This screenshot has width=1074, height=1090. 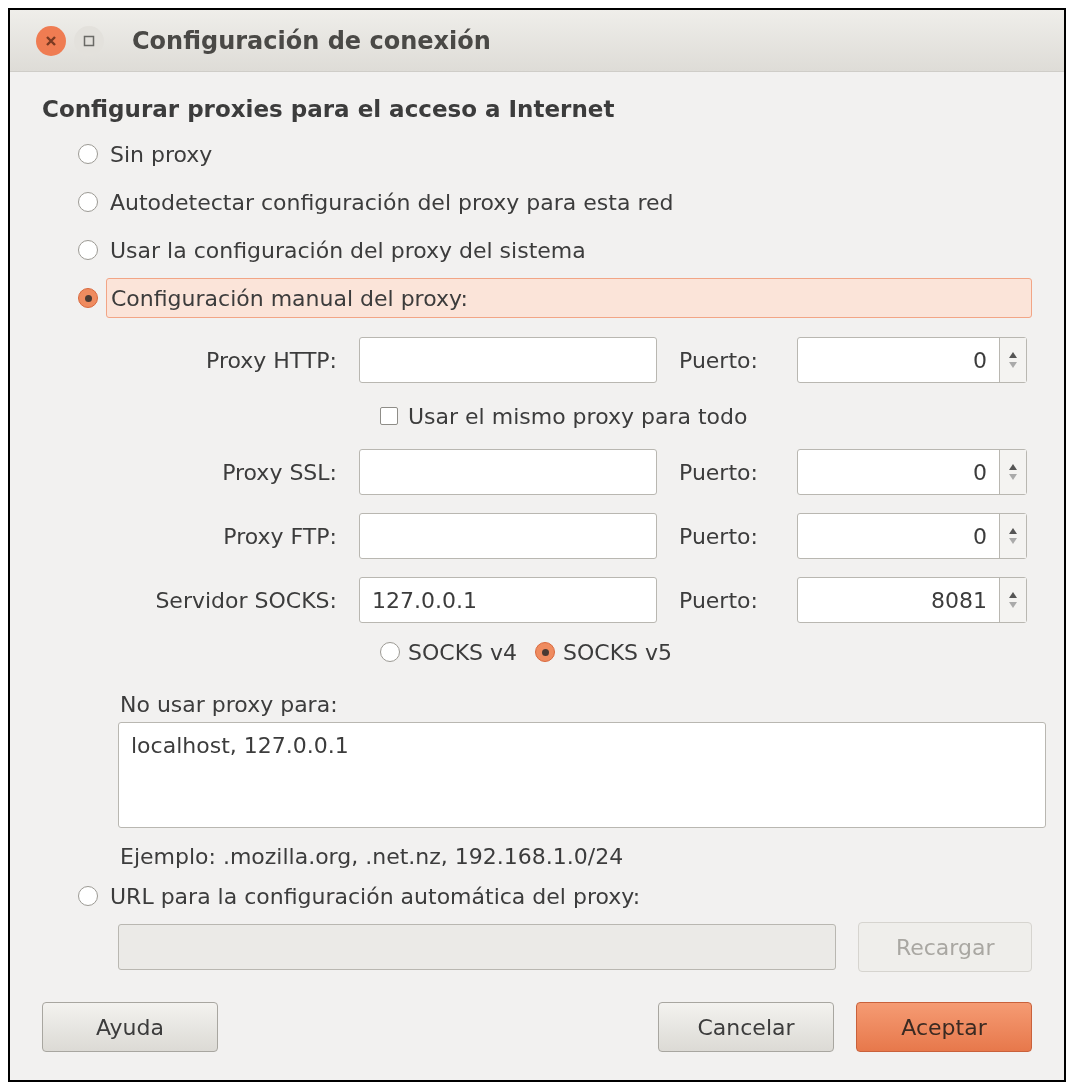 I want to click on radio-label: Usar la configuración del proxy del sistema, so click(x=348, y=250).